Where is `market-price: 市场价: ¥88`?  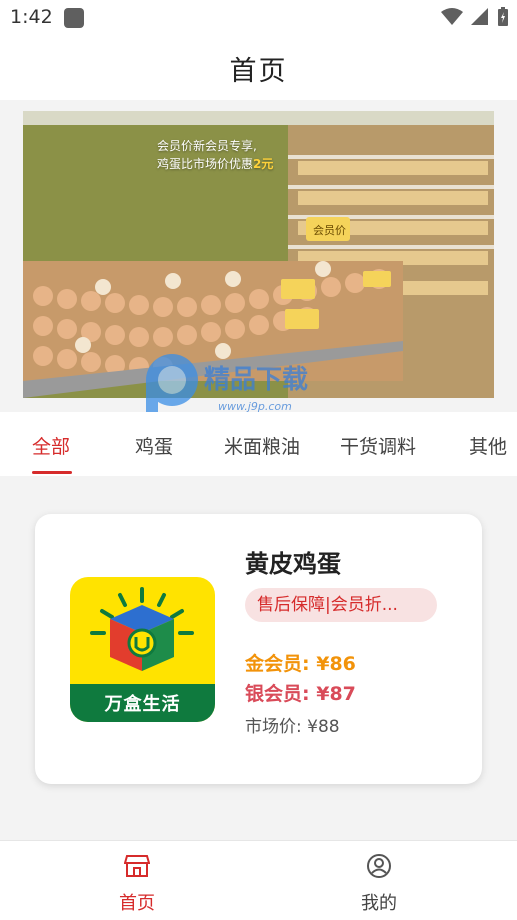
market-price: 市场价: ¥88 is located at coordinates (292, 724).